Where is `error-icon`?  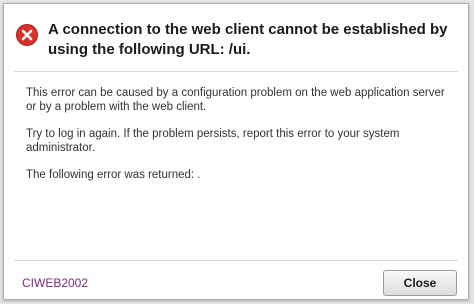
error-icon is located at coordinates (27, 35).